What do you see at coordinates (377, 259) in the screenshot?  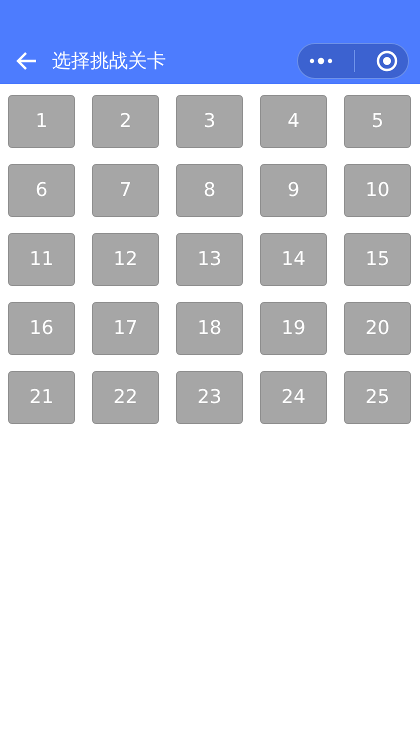 I see `level-button: 15` at bounding box center [377, 259].